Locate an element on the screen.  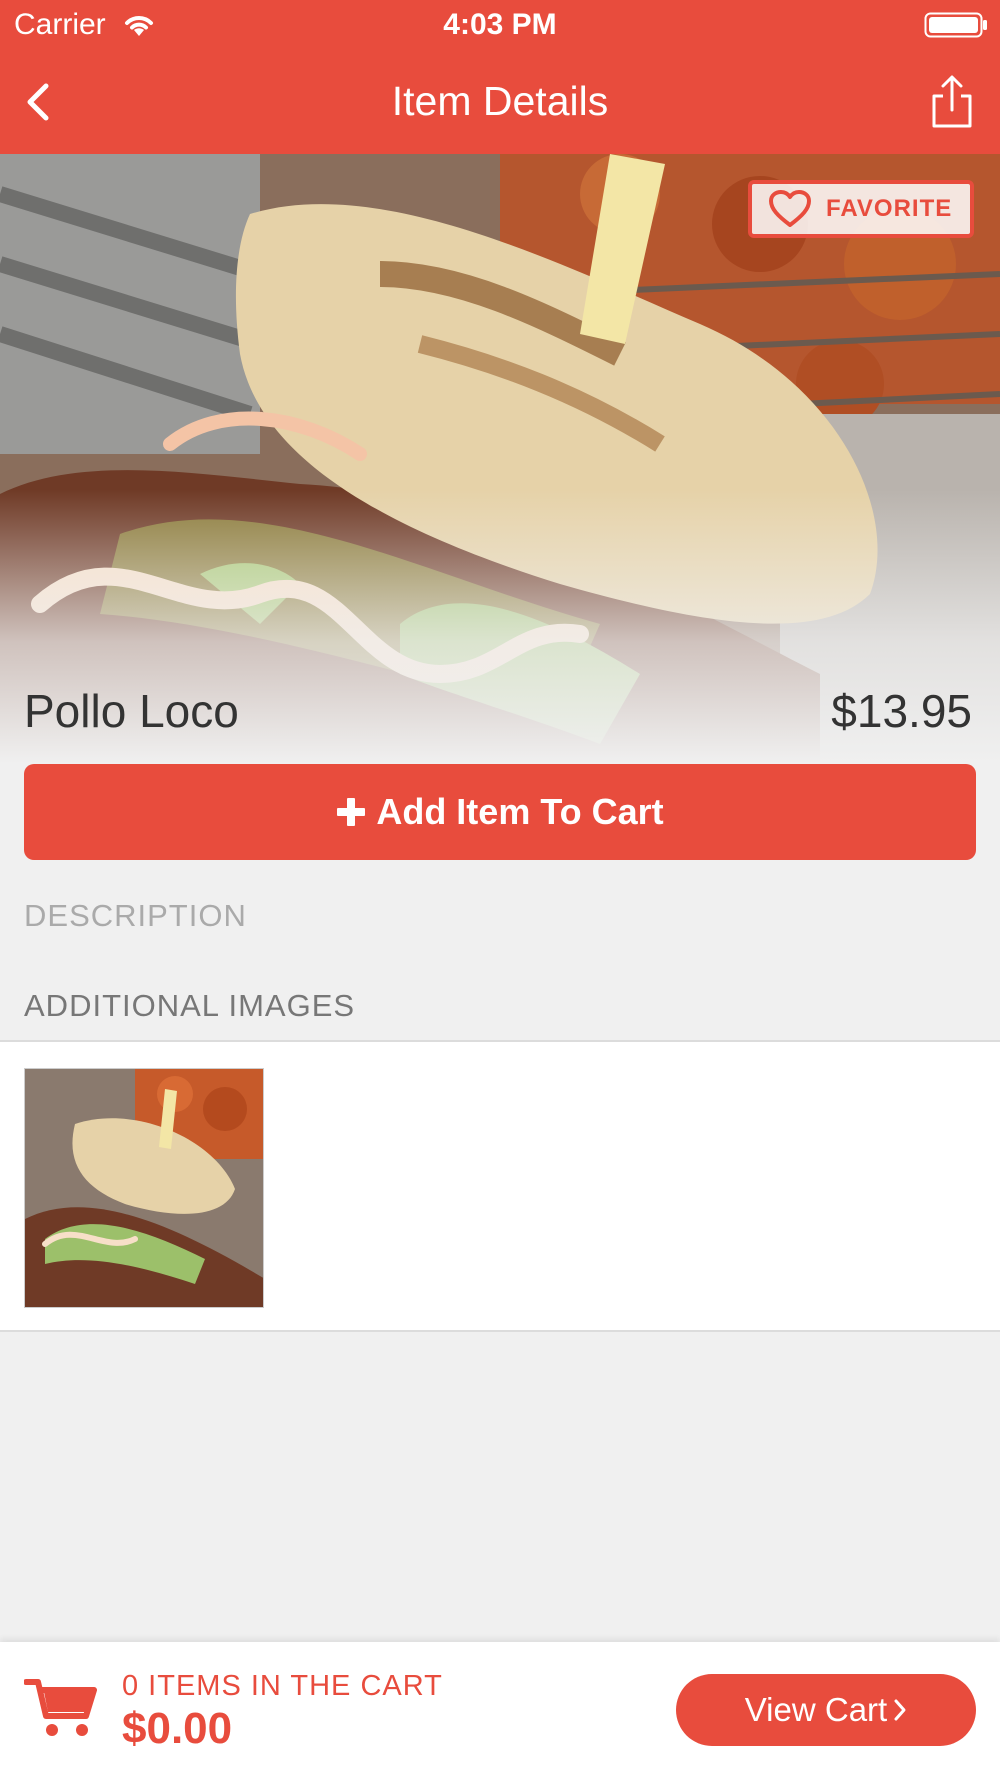
view-cart-label: View Cart is located at coordinates (816, 1709).